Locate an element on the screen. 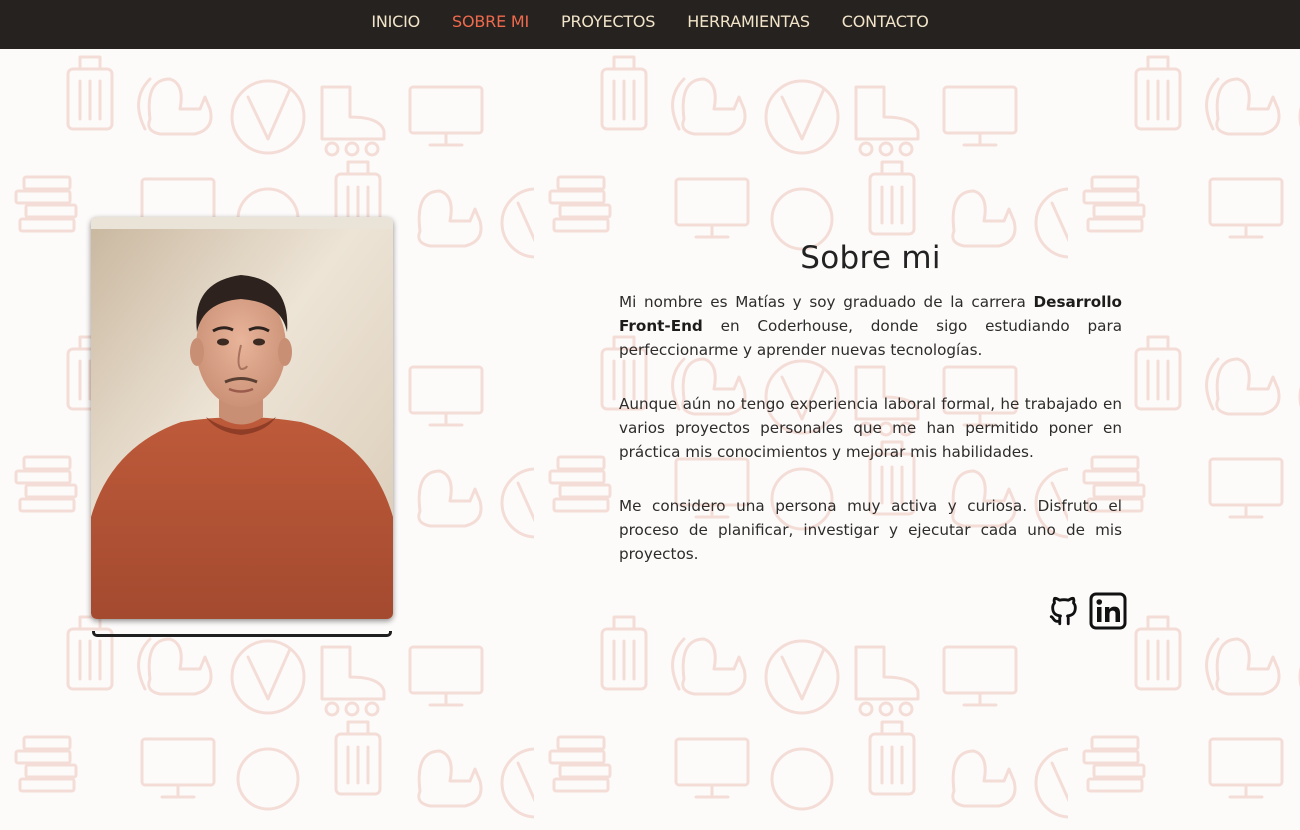 Image resolution: width=1300 pixels, height=830 pixels. about-title: Sobre mi is located at coordinates (870, 258).